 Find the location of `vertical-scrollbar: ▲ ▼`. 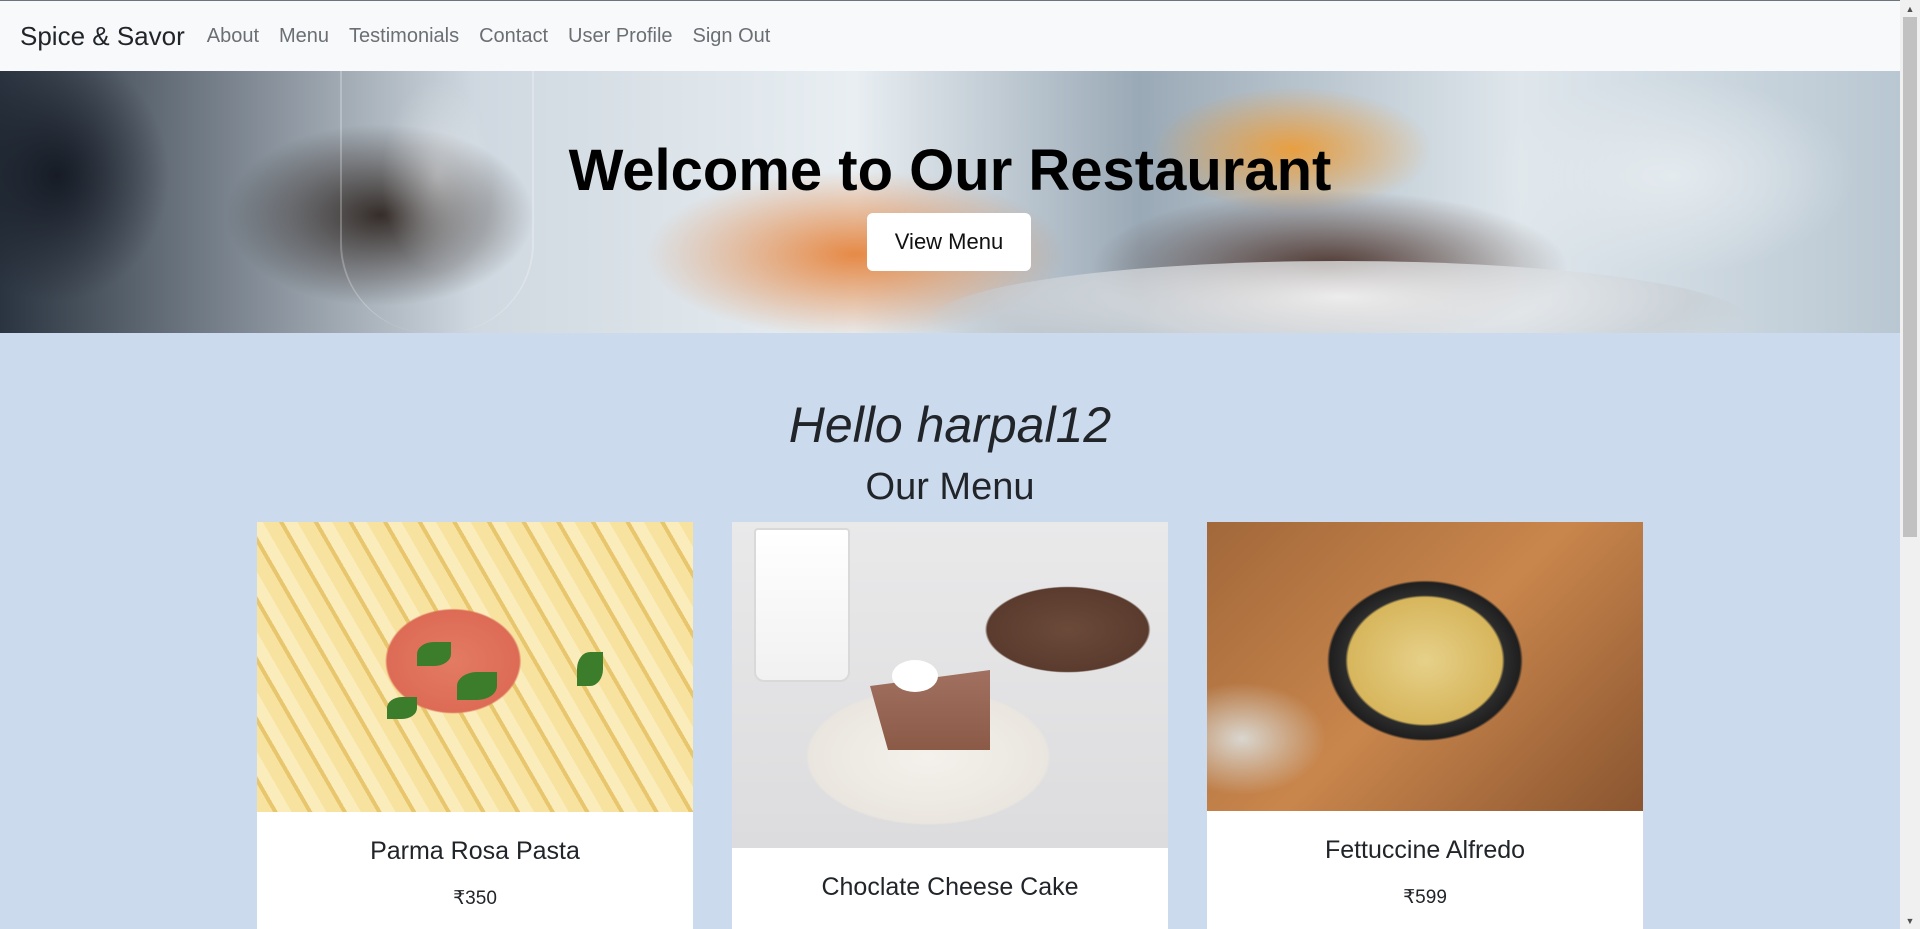

vertical-scrollbar: ▲ ▼ is located at coordinates (1910, 464).